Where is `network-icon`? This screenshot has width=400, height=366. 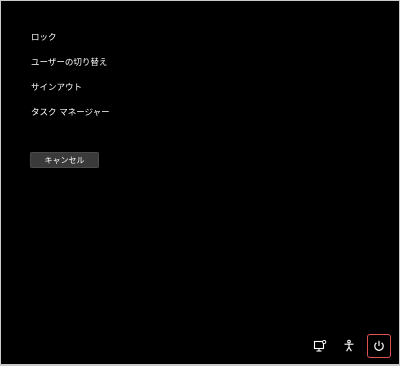 network-icon is located at coordinates (320, 346).